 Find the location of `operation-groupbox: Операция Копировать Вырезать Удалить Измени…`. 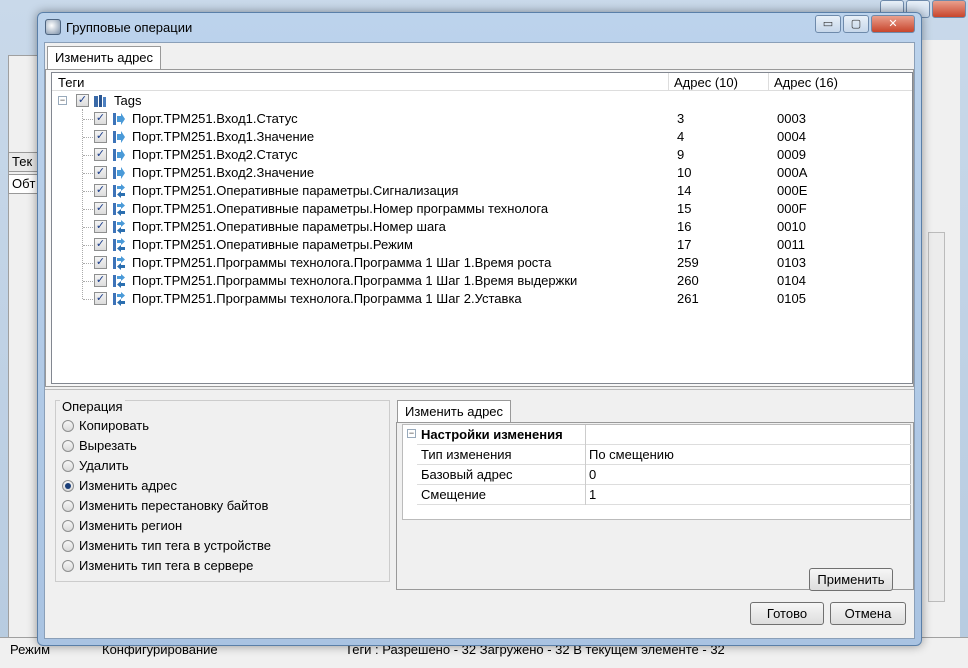

operation-groupbox: Операция Копировать Вырезать Удалить Измени… is located at coordinates (222, 490).